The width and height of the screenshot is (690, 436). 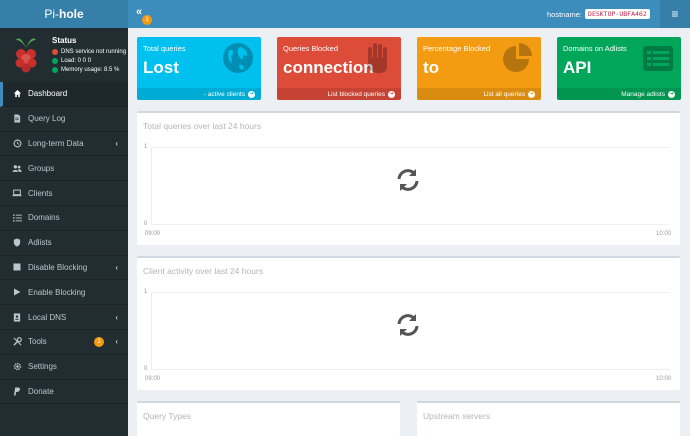 What do you see at coordinates (99, 341) in the screenshot?
I see `tools-update-badge: 1` at bounding box center [99, 341].